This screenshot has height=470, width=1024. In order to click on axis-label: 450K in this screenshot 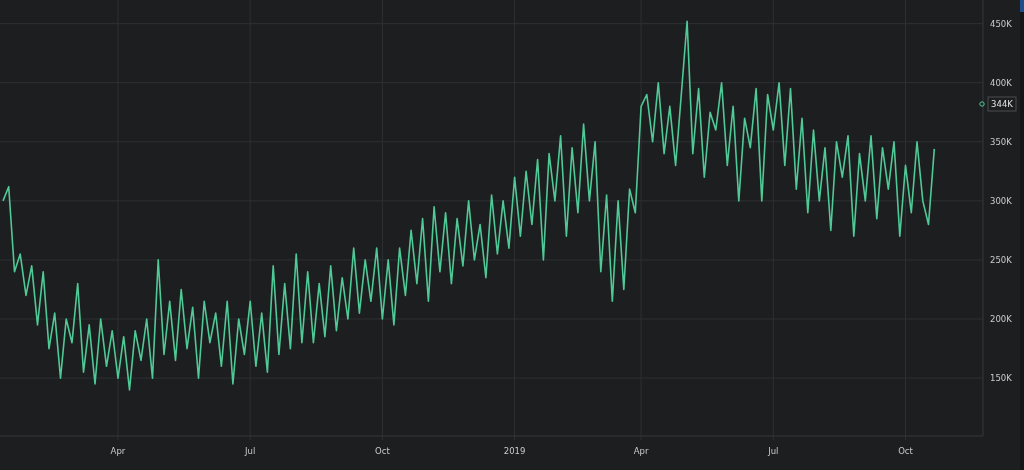, I will do `click(1001, 23)`.